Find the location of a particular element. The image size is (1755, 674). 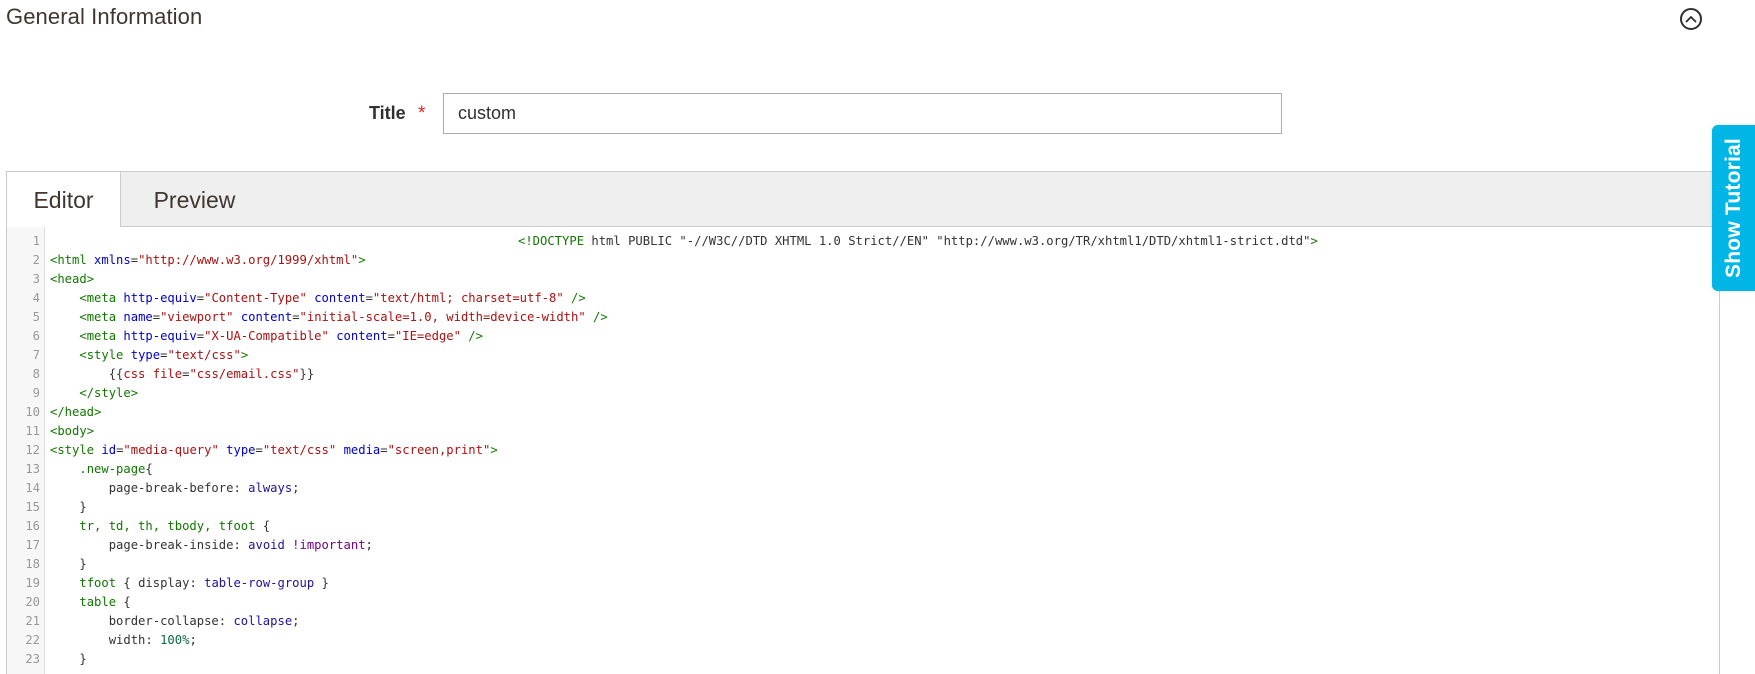

code-line: 15 } is located at coordinates (863, 507).